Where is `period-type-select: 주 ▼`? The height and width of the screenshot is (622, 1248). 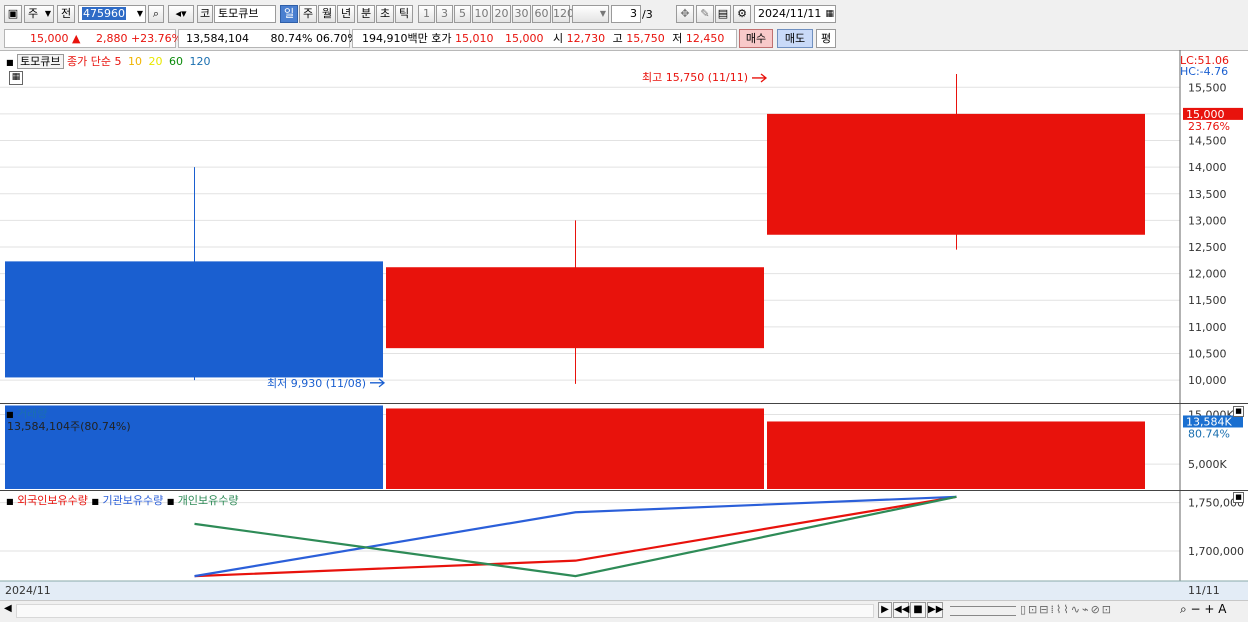 period-type-select: 주 ▼ is located at coordinates (39, 14).